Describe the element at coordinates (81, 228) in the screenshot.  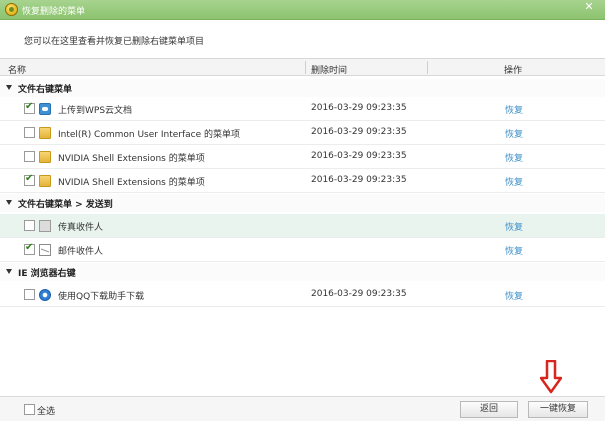
I see `item-name: 传真收件人` at that location.